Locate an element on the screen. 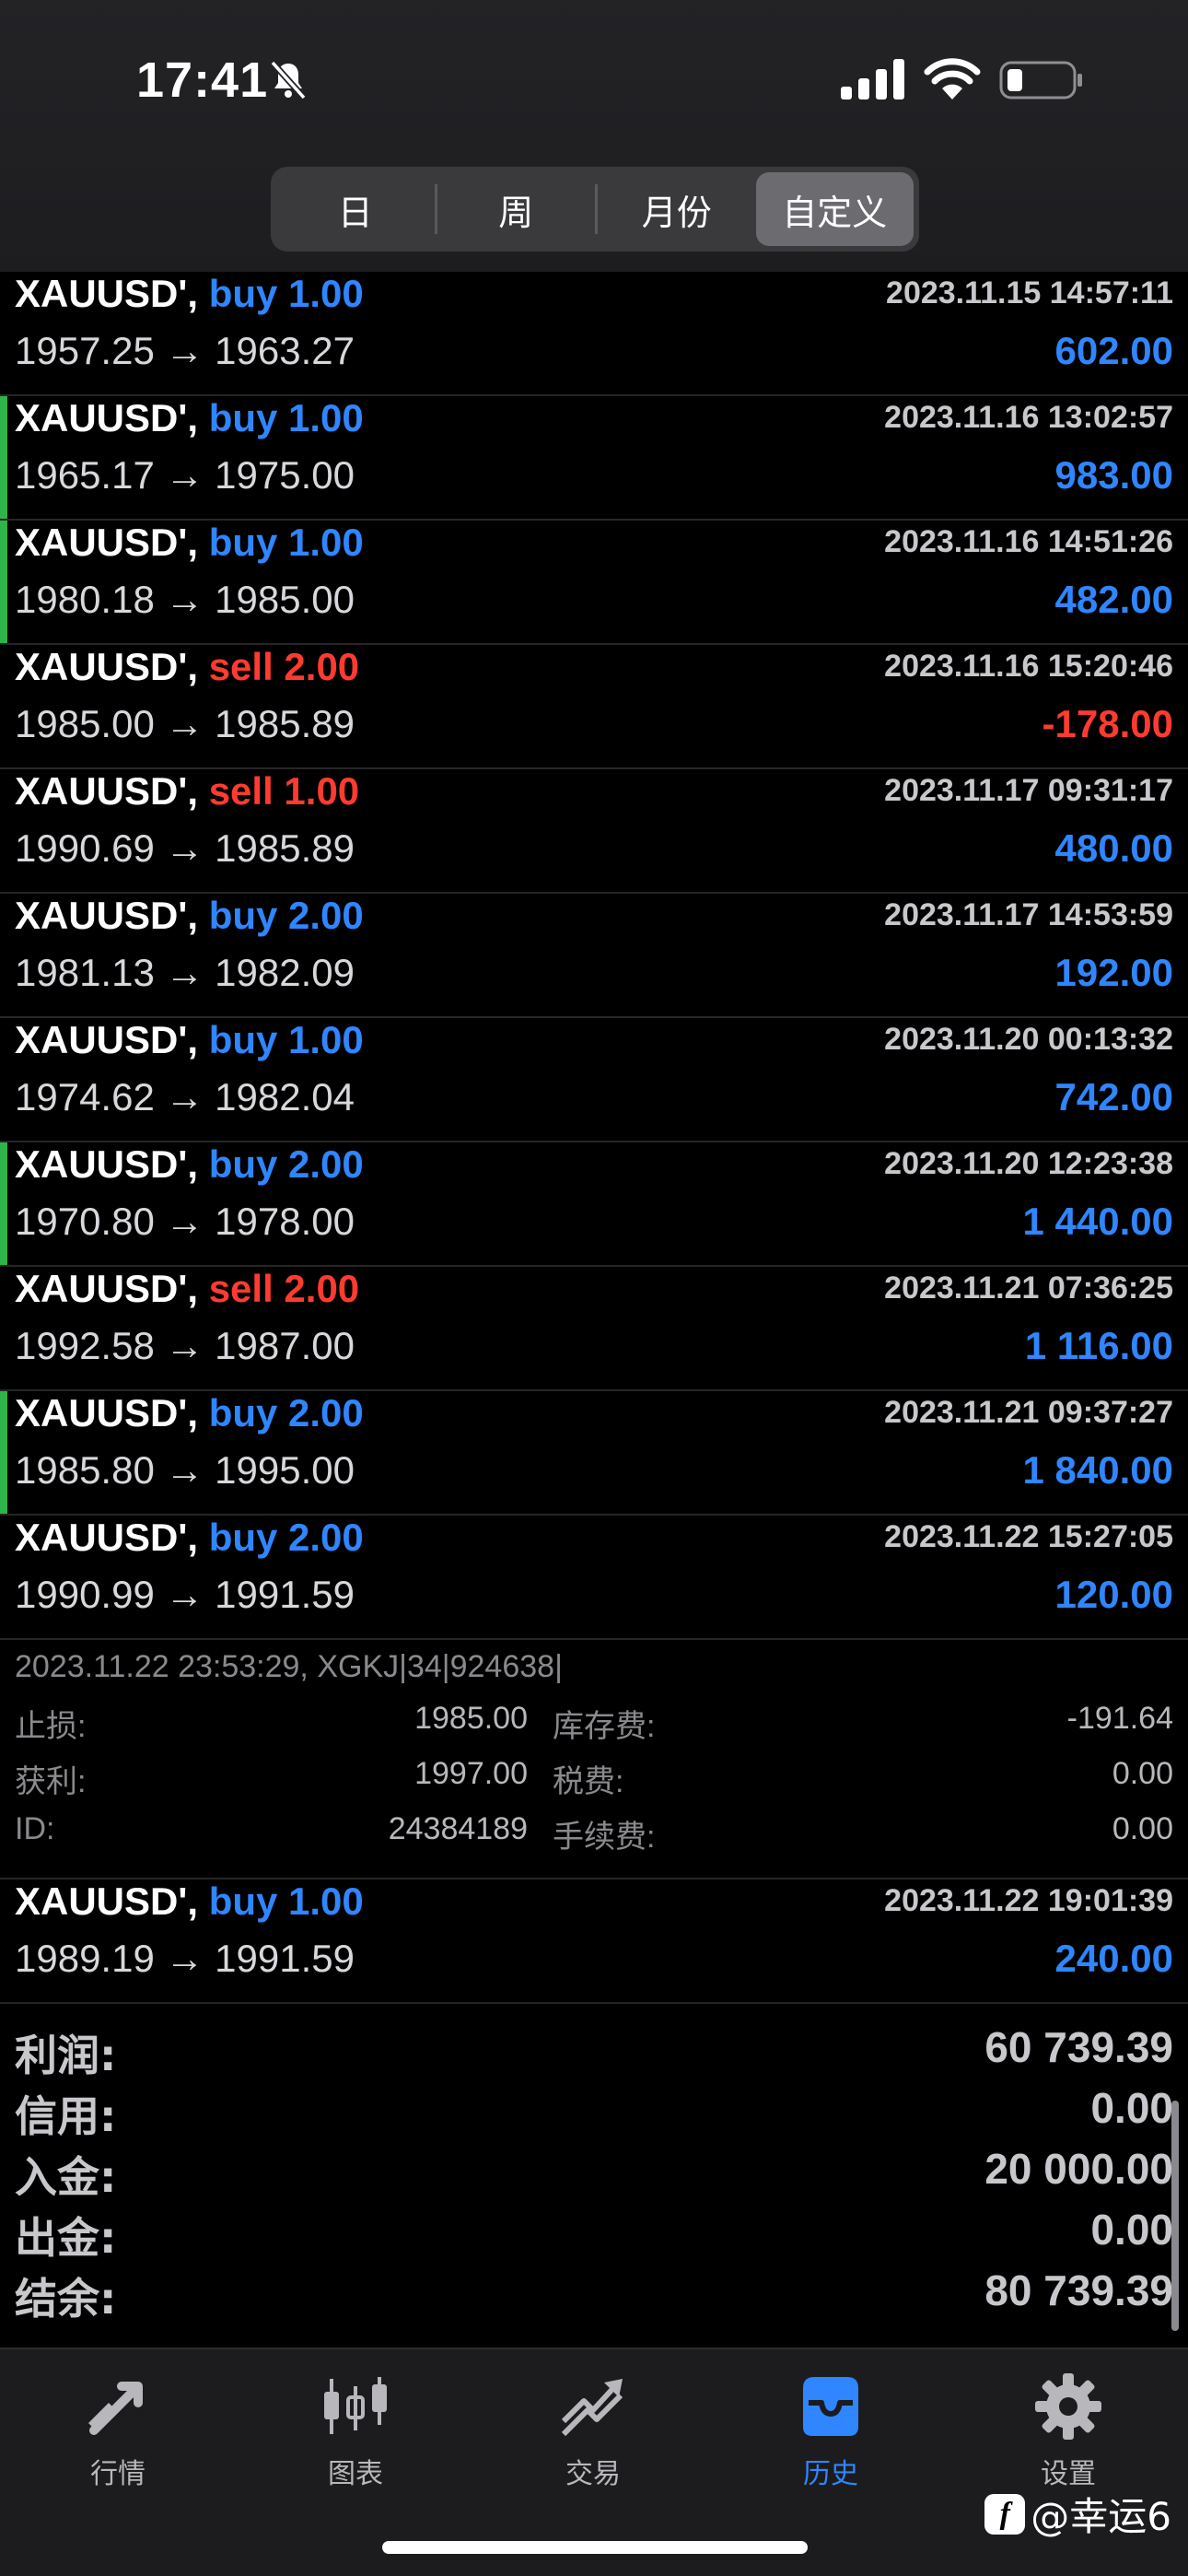  tab-history: 历史 is located at coordinates (831, 2430).